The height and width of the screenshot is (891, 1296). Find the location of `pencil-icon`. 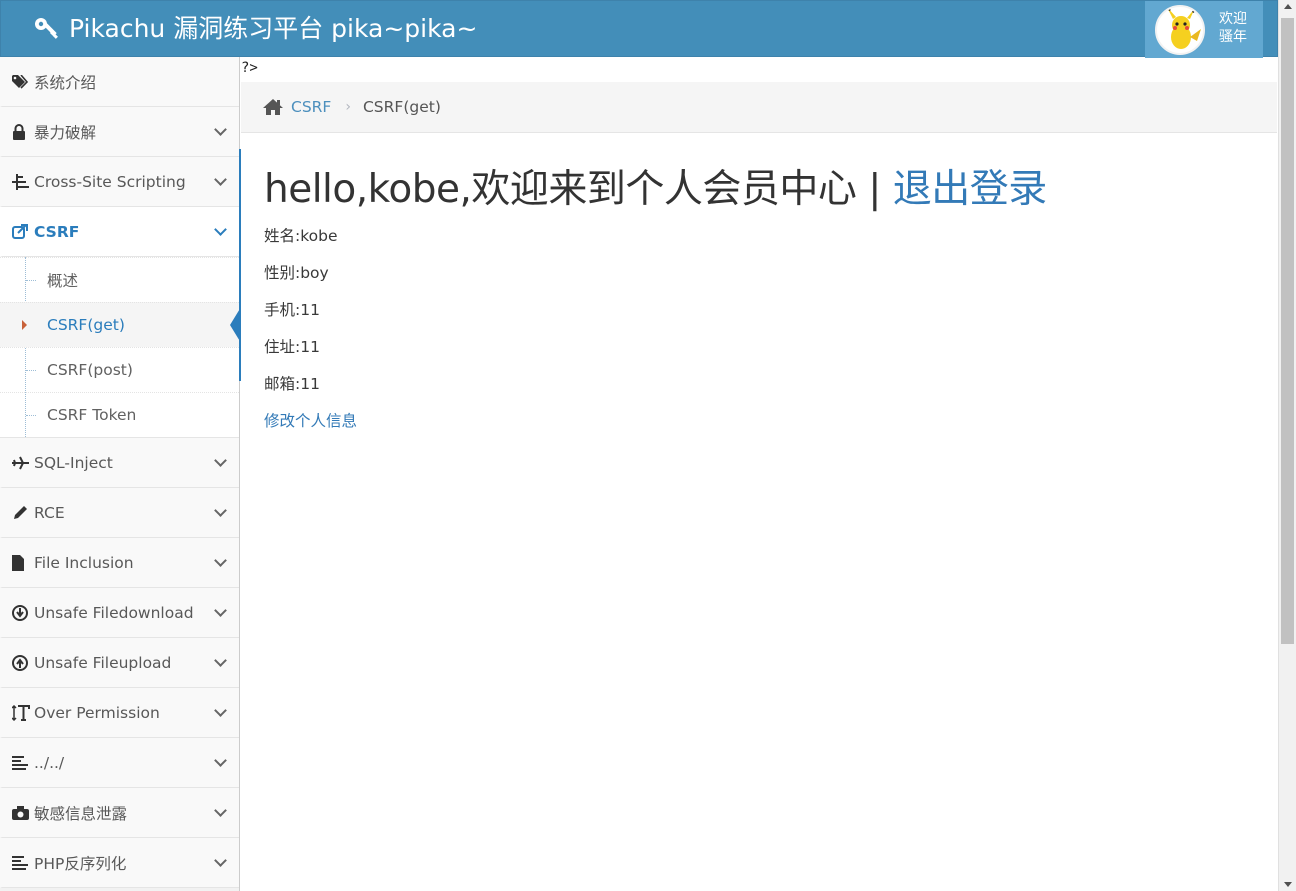

pencil-icon is located at coordinates (22, 513).